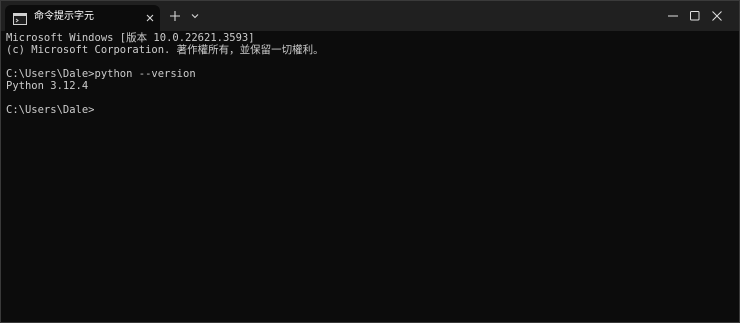 The width and height of the screenshot is (740, 323). What do you see at coordinates (150, 17) in the screenshot?
I see `close-icon` at bounding box center [150, 17].